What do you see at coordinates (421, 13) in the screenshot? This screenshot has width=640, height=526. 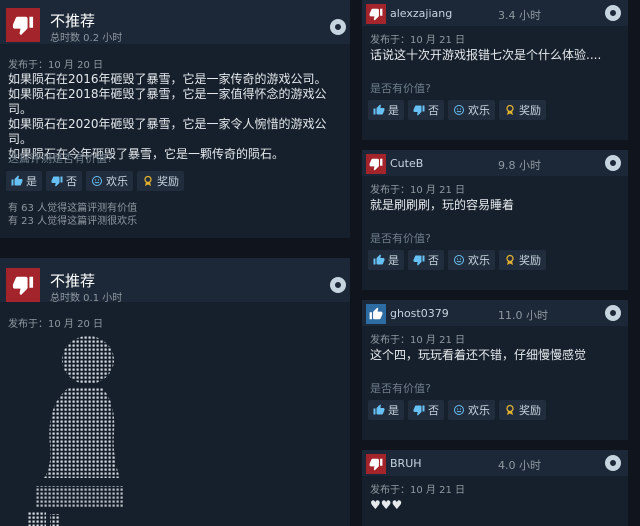 I see `reviewer-name: alexzajiang` at bounding box center [421, 13].